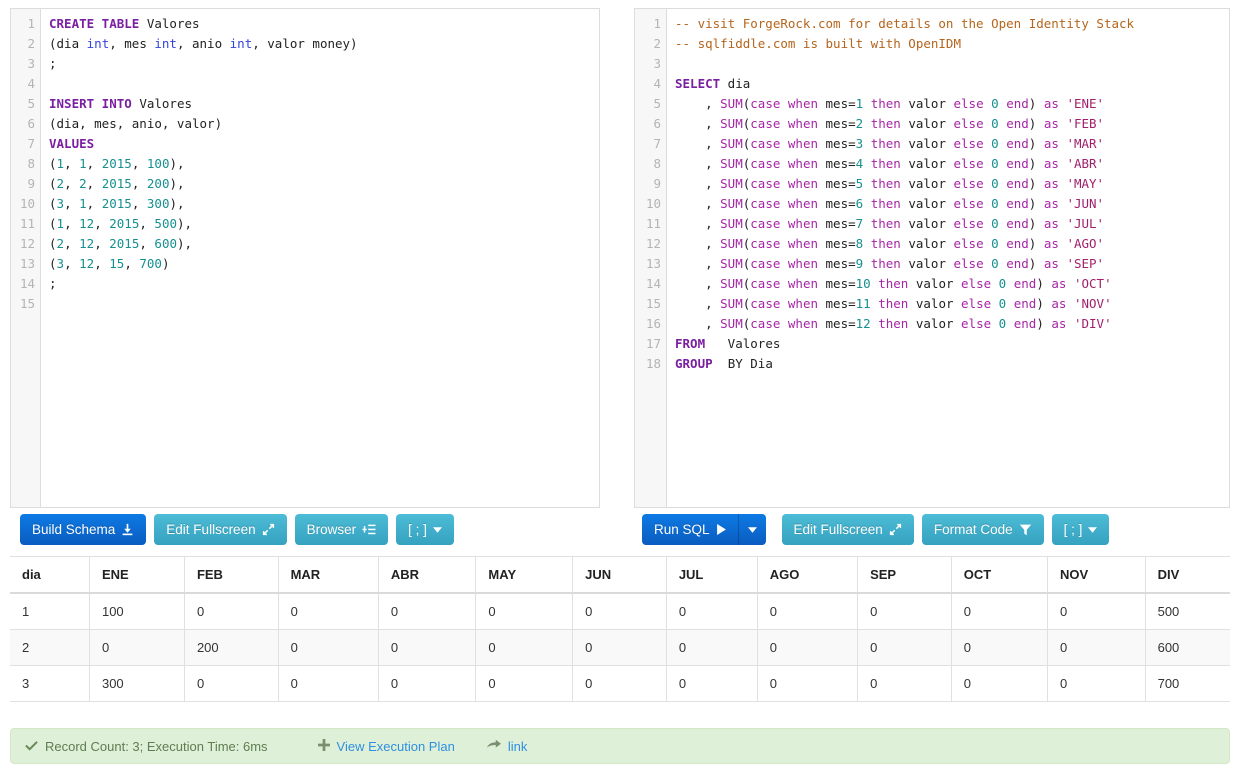 The width and height of the screenshot is (1240, 777). I want to click on permalink-item: link, so click(507, 746).